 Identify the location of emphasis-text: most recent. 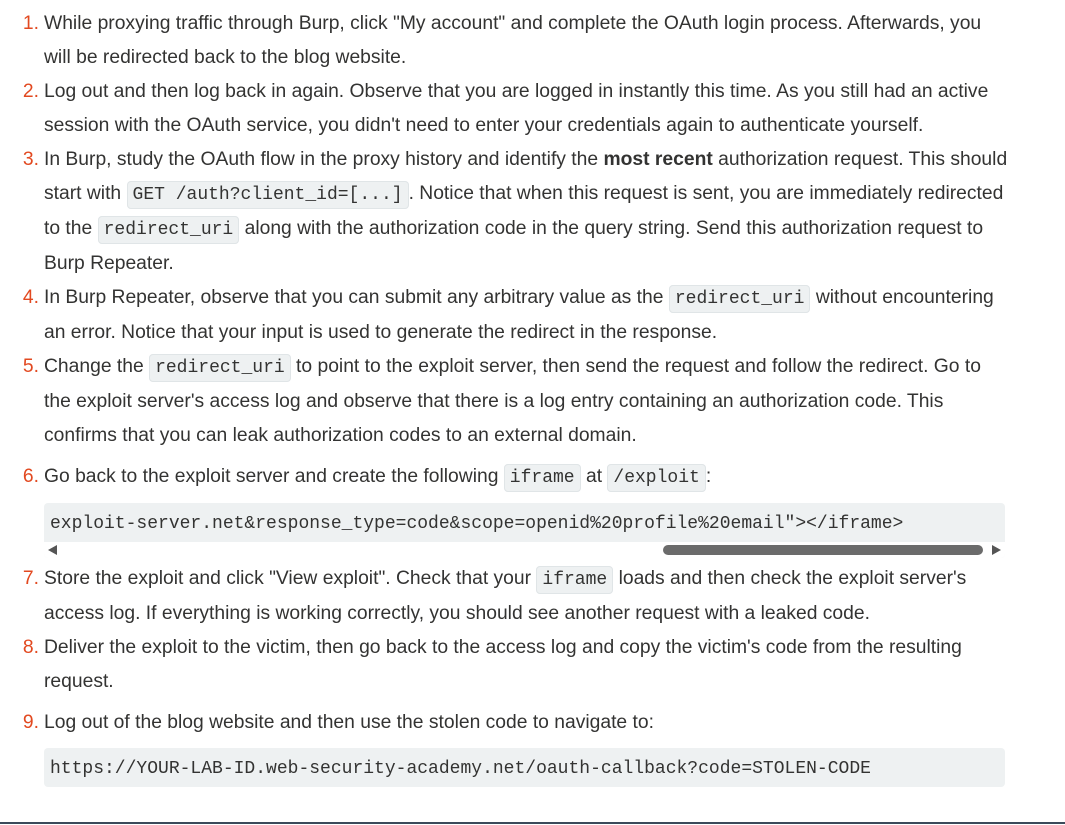
(658, 159).